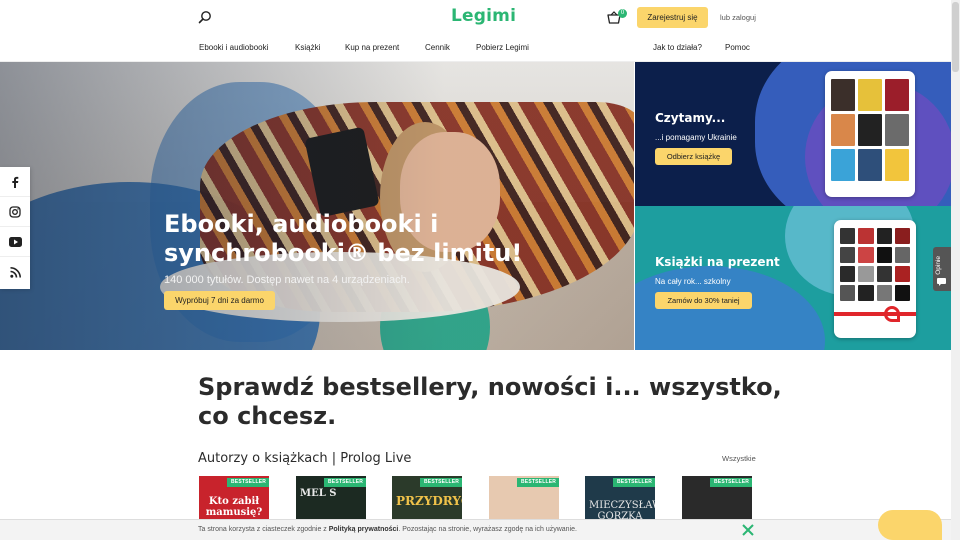 The width and height of the screenshot is (960, 540). What do you see at coordinates (672, 17) in the screenshot?
I see `register-button: Zarejestruj się` at bounding box center [672, 17].